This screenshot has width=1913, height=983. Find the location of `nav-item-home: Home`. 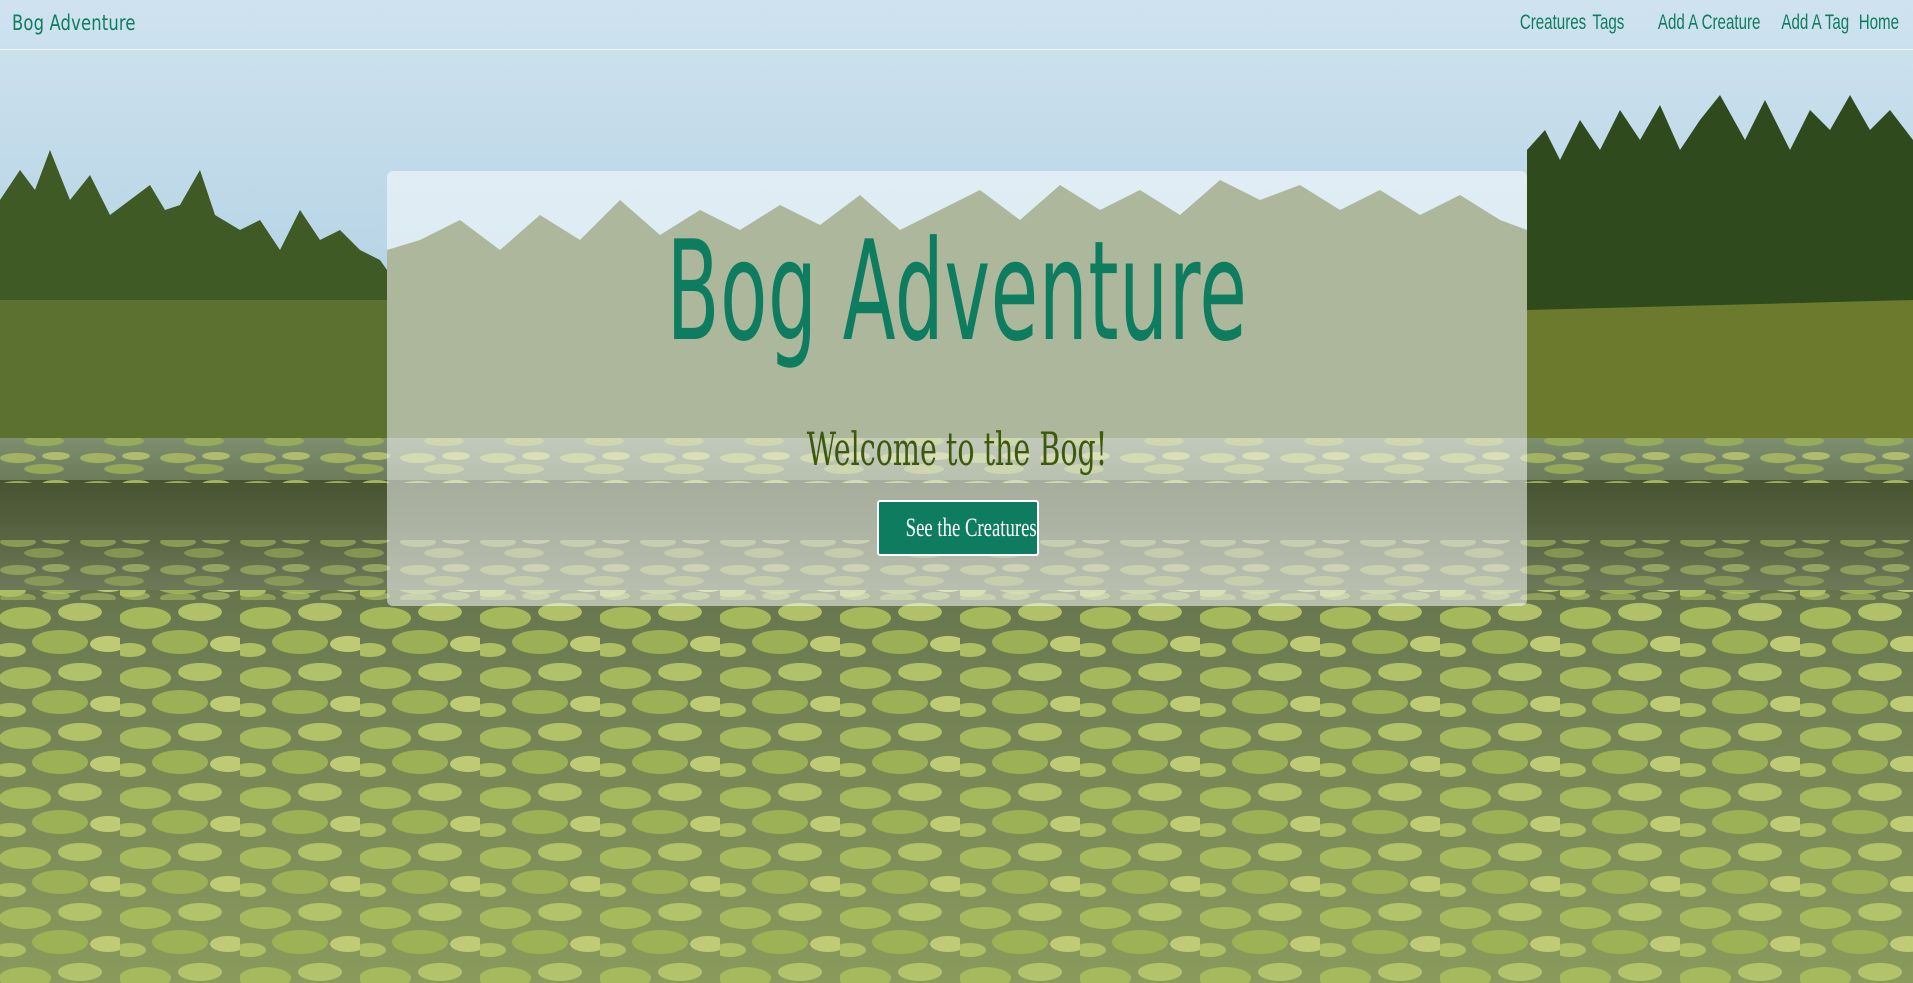

nav-item-home: Home is located at coordinates (1871, 23).